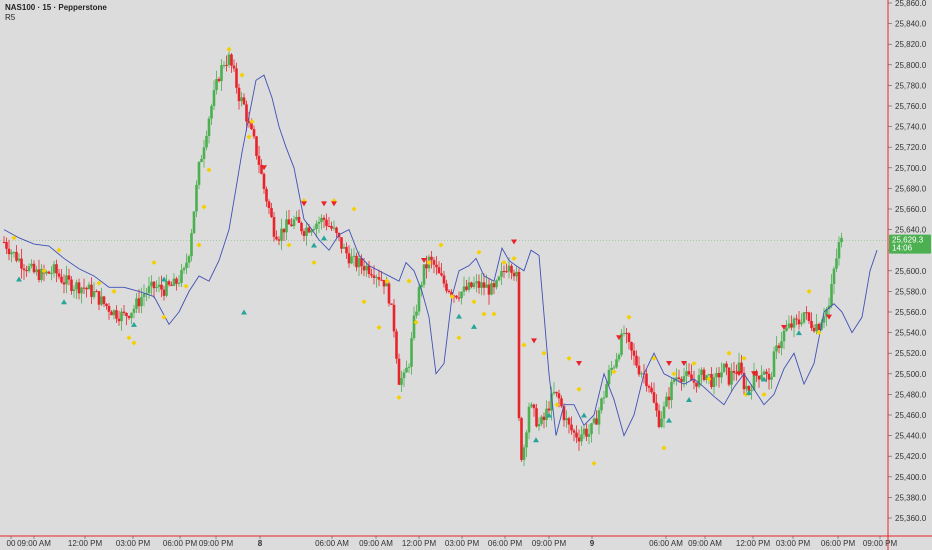  What do you see at coordinates (793, 543) in the screenshot?
I see `time-tick-label: 03:00 PM` at bounding box center [793, 543].